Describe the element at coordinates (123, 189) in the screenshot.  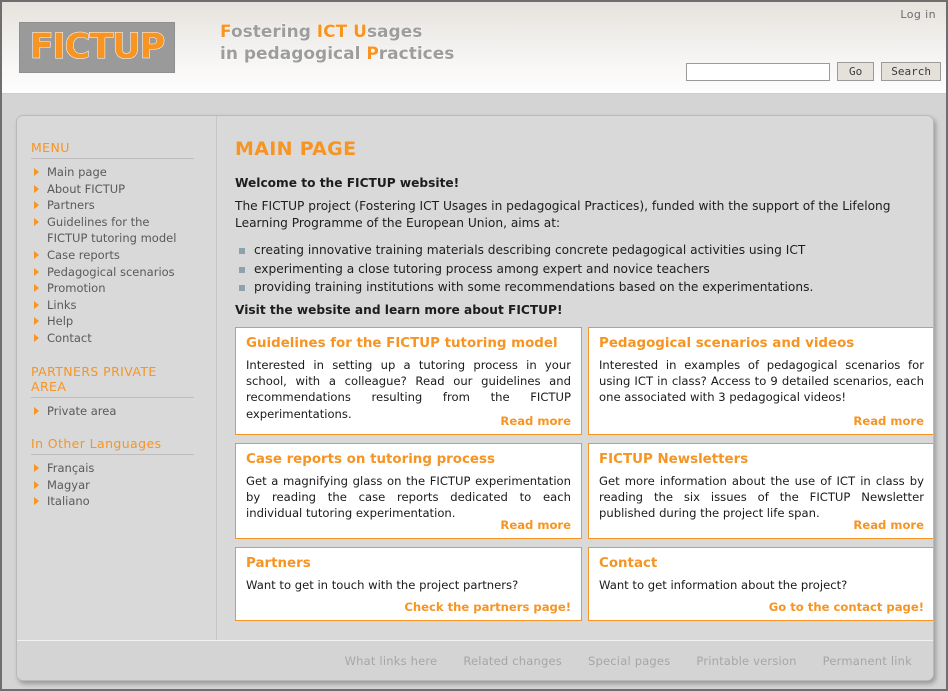
I see `sidebar-item-1: About FICTUP` at that location.